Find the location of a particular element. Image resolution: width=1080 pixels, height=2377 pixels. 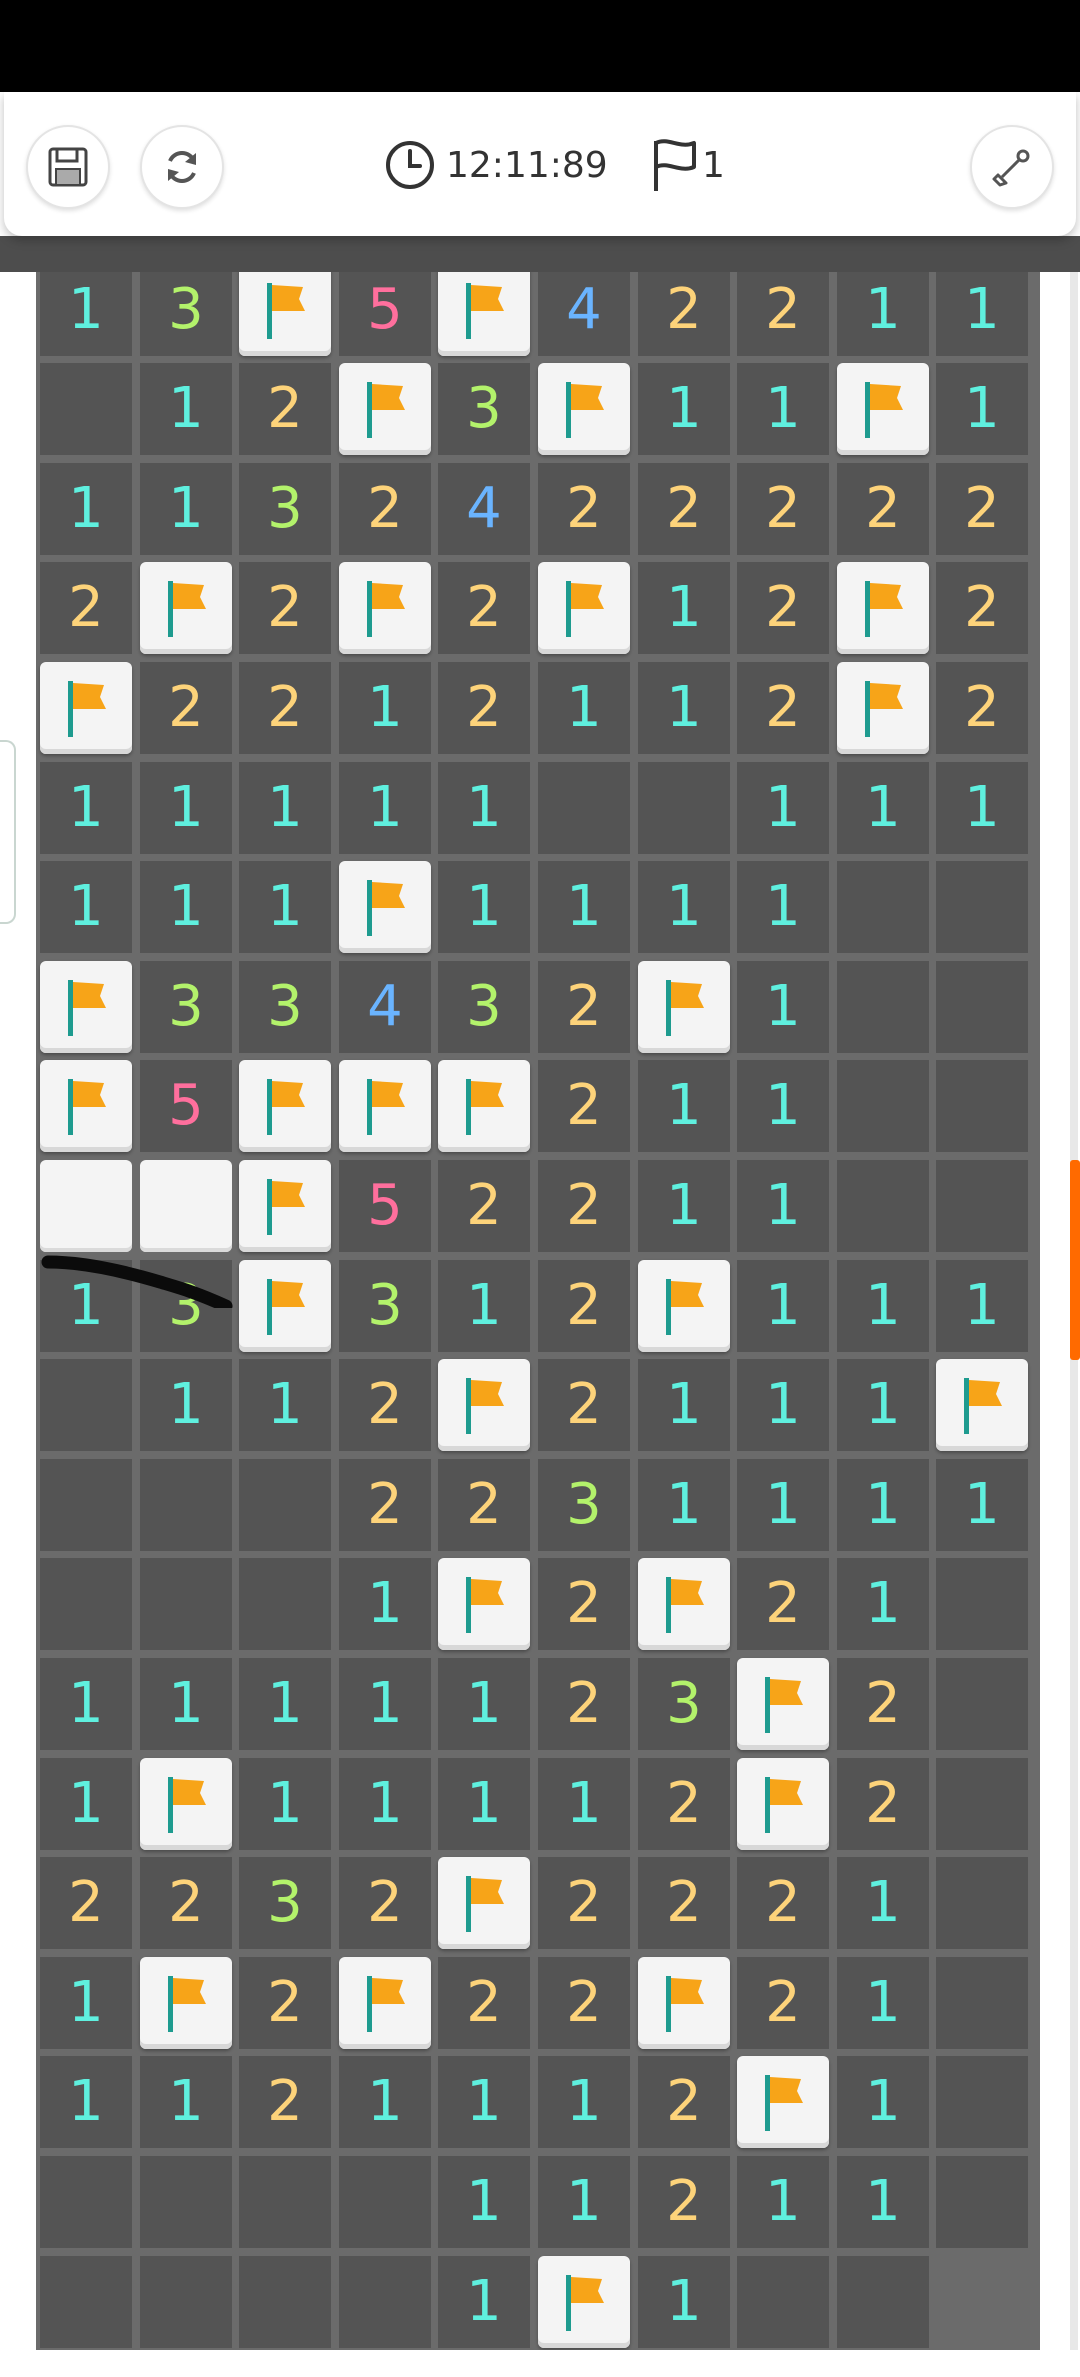

scrollbar-thumb is located at coordinates (1075, 1260).